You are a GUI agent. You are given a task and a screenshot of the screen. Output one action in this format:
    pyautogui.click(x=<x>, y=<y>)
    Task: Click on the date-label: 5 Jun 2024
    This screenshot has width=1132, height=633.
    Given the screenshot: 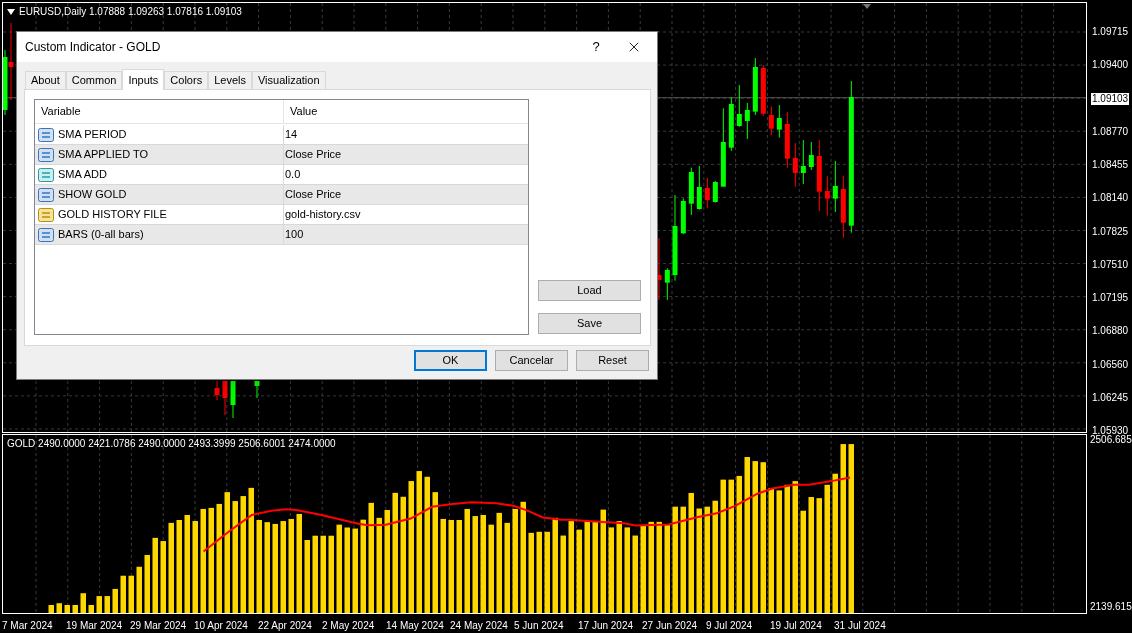 What is the action you would take?
    pyautogui.click(x=539, y=625)
    